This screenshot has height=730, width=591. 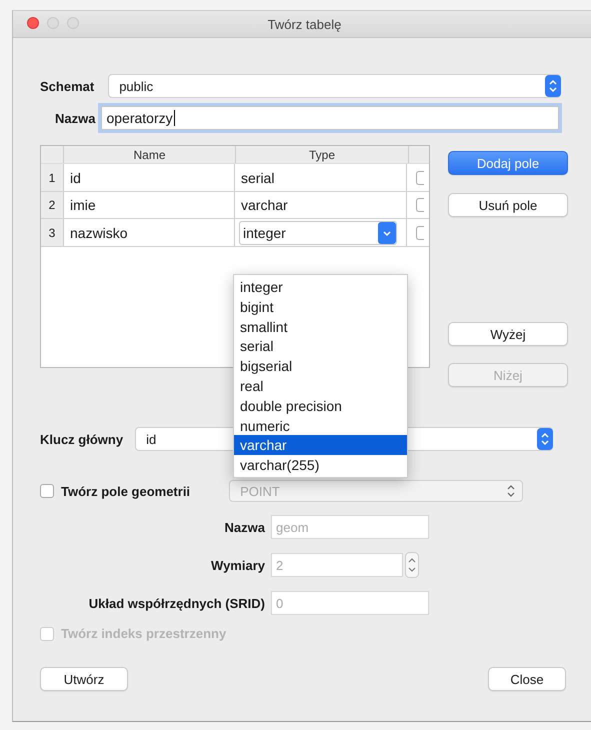 What do you see at coordinates (322, 155) in the screenshot?
I see `column-header: Type` at bounding box center [322, 155].